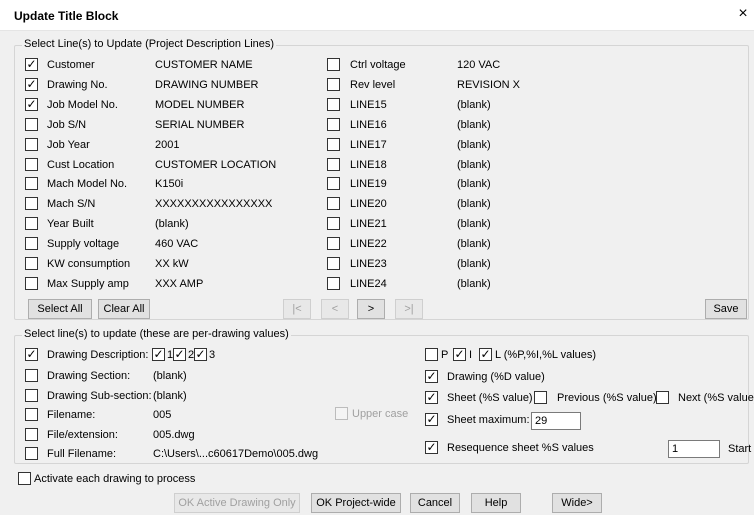 This screenshot has width=754, height=515. I want to click on project-line-12-label: Max Supply amp, so click(88, 283).